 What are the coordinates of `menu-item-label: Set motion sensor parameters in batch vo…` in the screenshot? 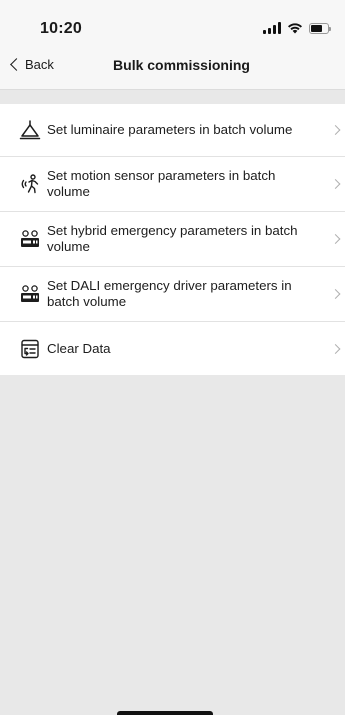 It's located at (161, 183).